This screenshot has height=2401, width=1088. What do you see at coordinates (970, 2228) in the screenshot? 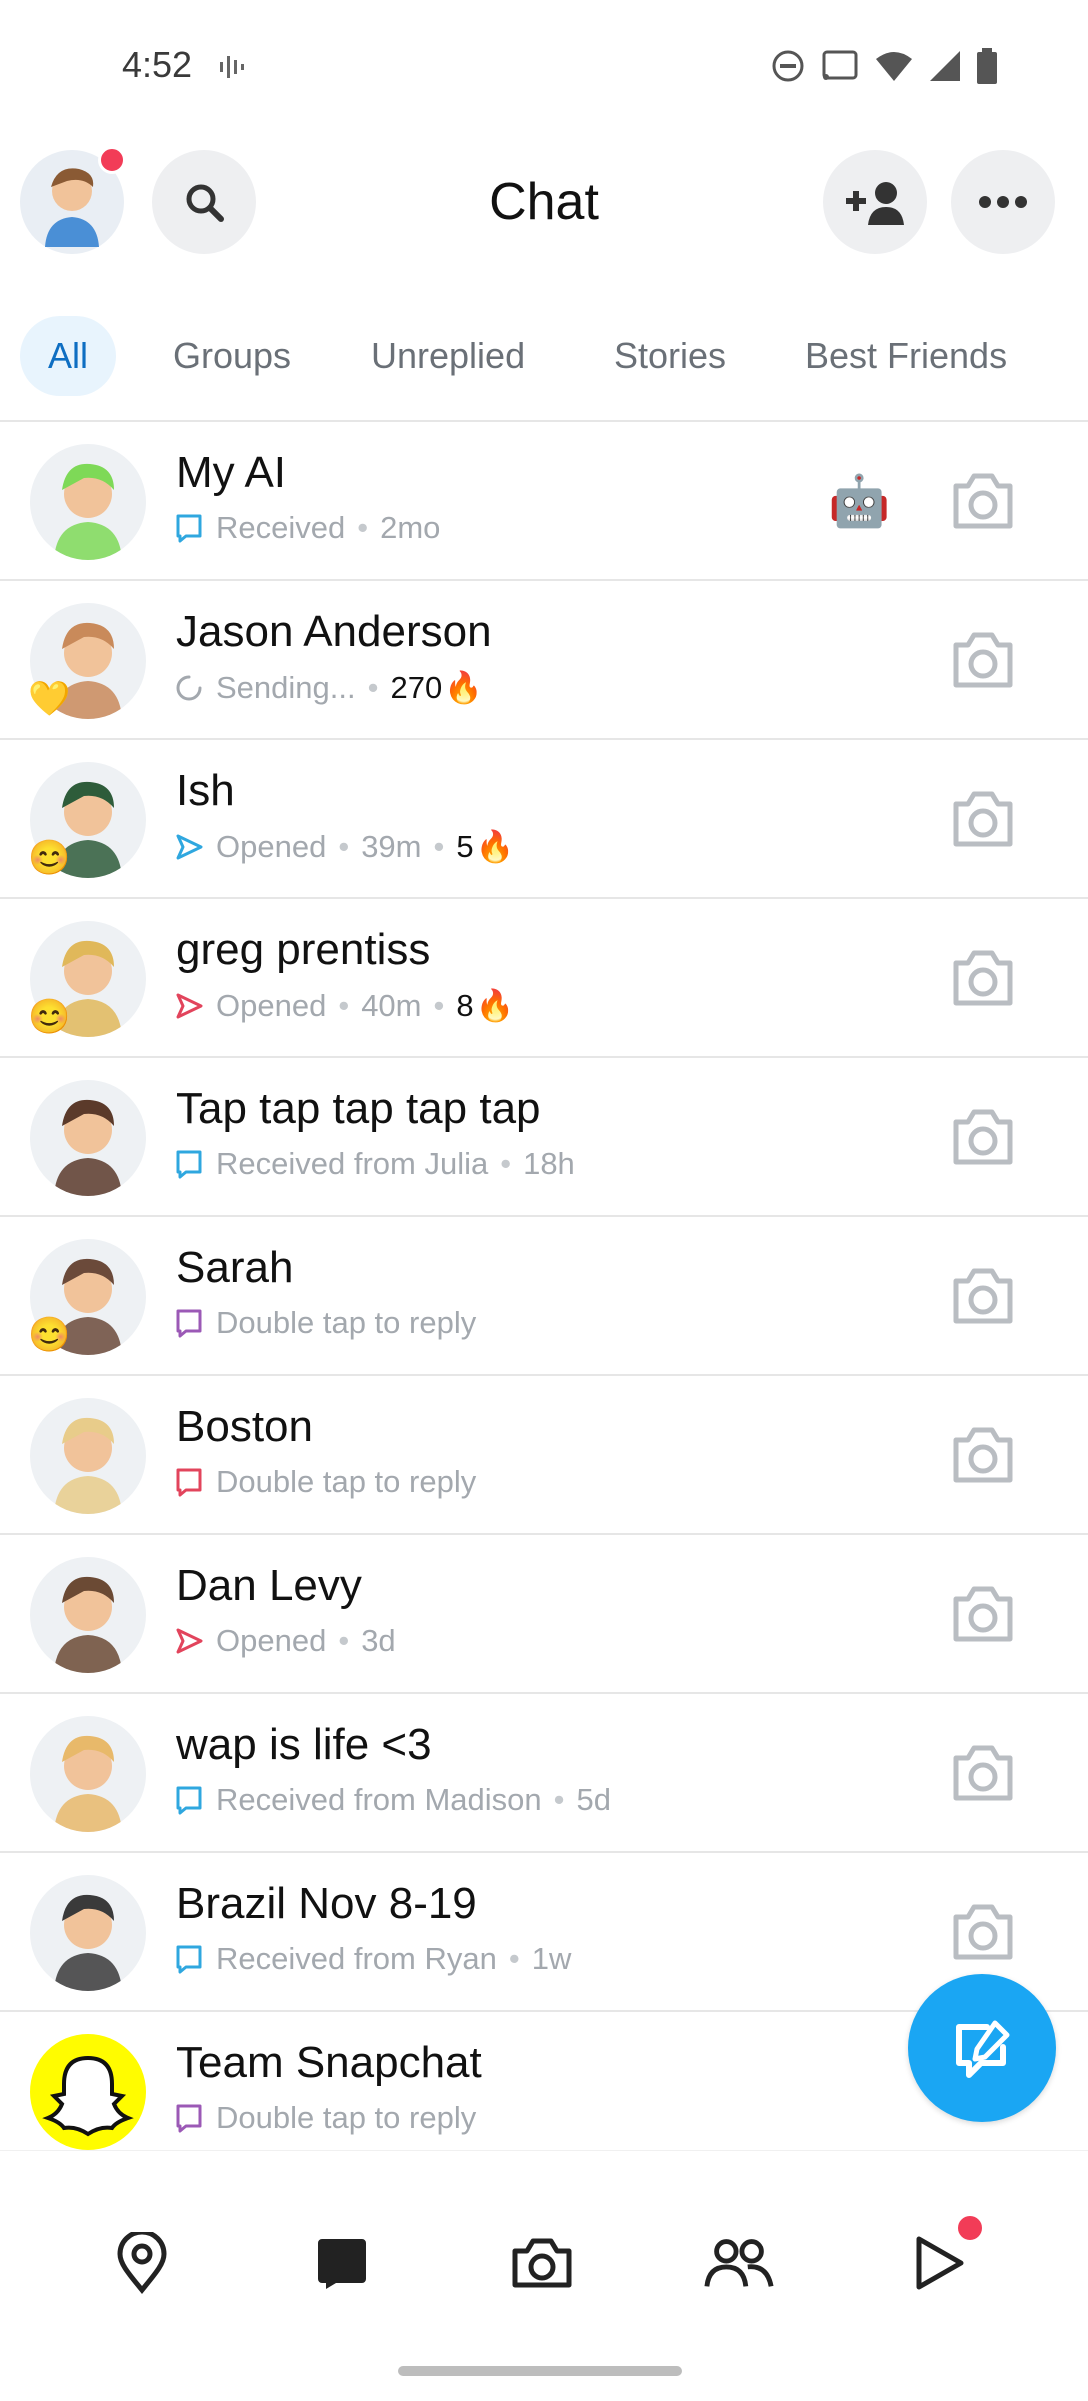
I see `stories-notification-dot` at bounding box center [970, 2228].